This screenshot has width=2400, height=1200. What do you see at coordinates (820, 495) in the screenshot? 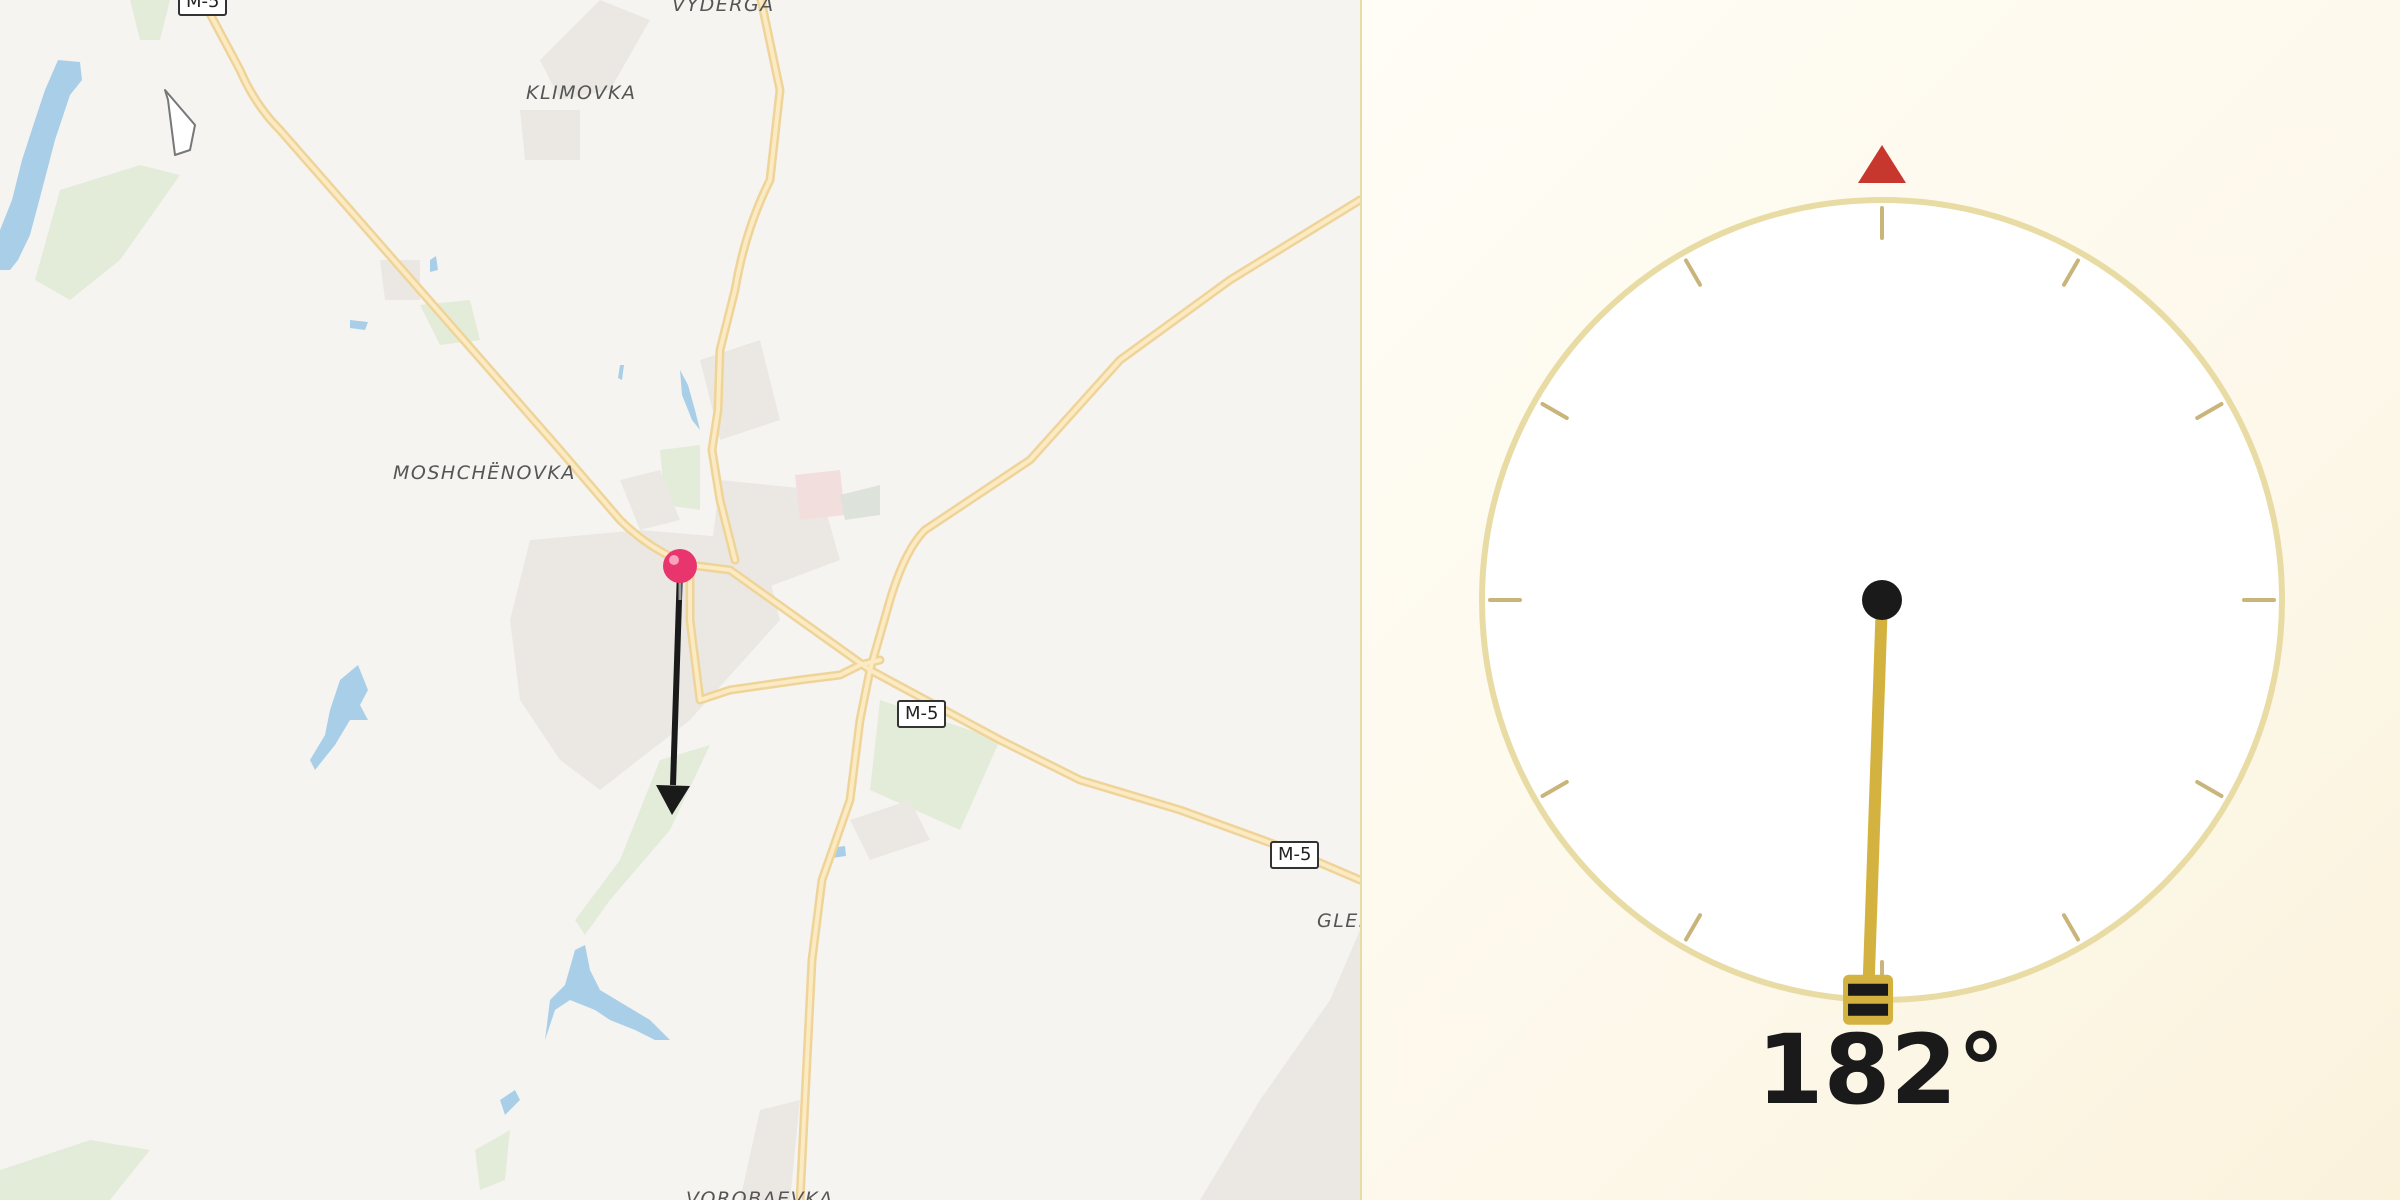
I see `pink-area` at bounding box center [820, 495].